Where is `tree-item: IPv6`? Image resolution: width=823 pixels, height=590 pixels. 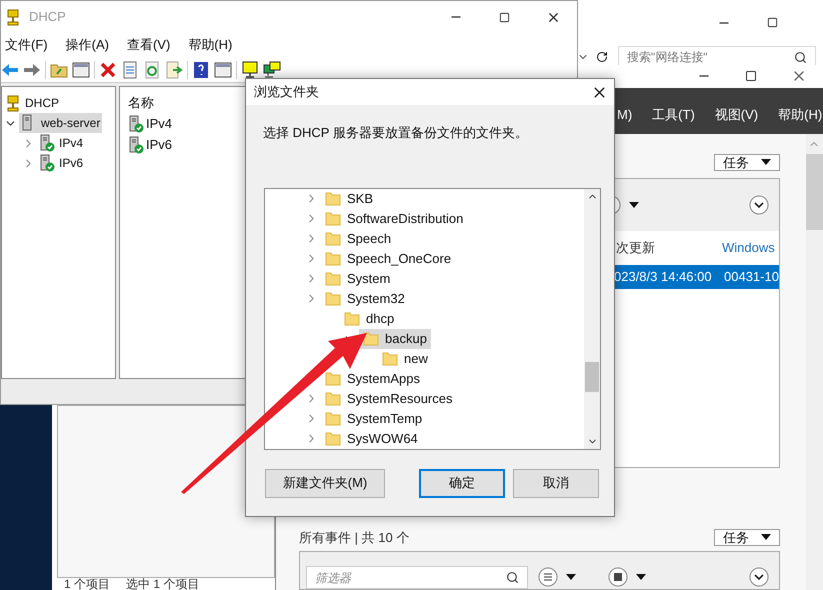
tree-item: IPv6 is located at coordinates (61, 163).